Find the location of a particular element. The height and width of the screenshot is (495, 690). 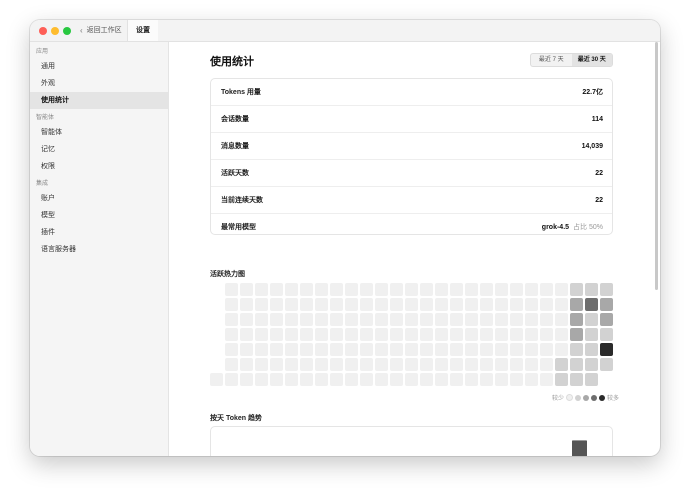

minimize-window-button is located at coordinates (55, 31).